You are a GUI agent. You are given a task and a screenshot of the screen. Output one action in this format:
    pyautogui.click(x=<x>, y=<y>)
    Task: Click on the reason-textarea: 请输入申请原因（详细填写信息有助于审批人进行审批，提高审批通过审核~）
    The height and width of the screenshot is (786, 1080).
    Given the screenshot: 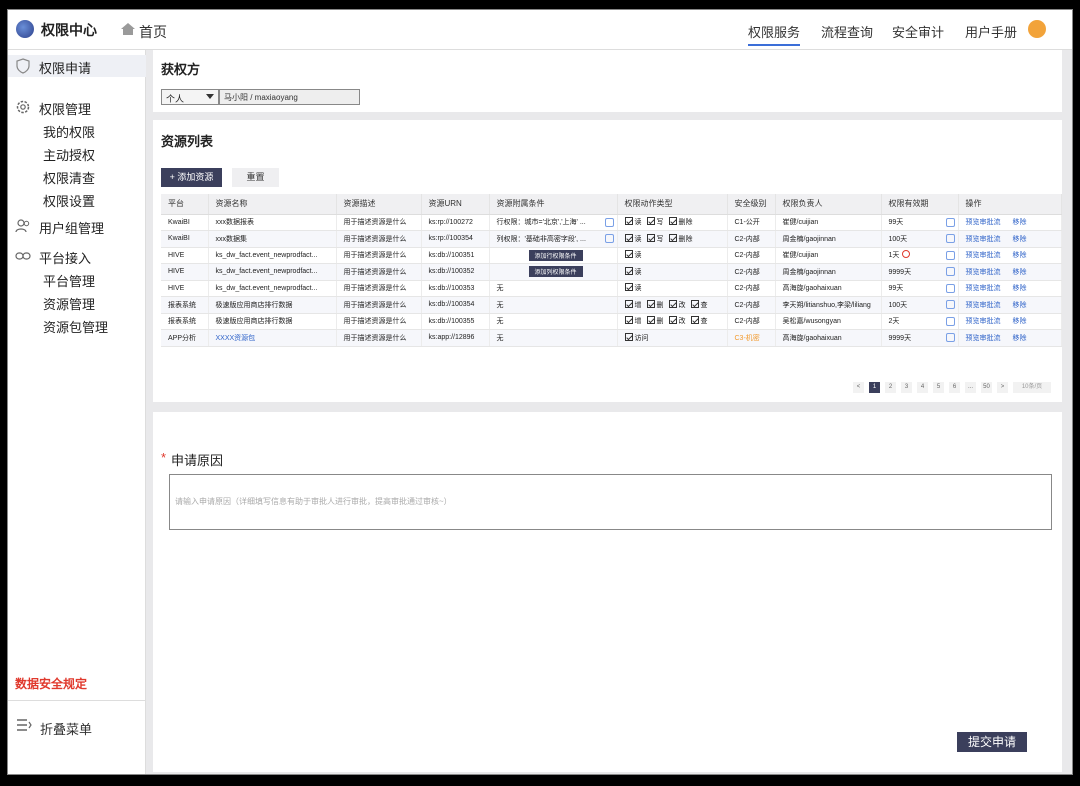 What is the action you would take?
    pyautogui.click(x=610, y=502)
    